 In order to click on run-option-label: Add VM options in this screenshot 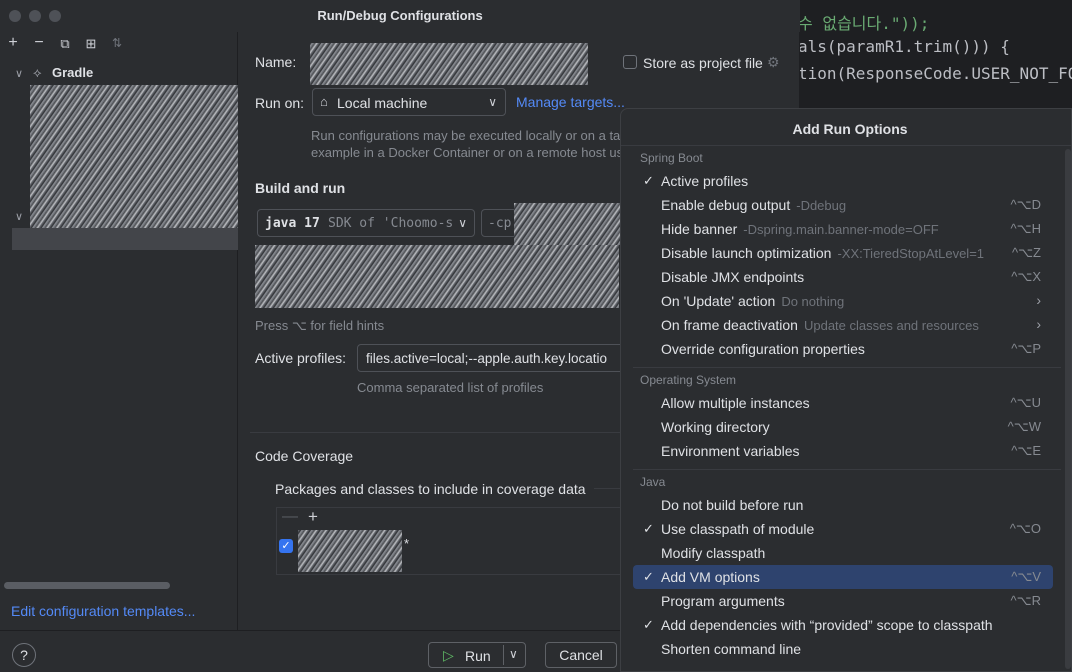, I will do `click(710, 577)`.